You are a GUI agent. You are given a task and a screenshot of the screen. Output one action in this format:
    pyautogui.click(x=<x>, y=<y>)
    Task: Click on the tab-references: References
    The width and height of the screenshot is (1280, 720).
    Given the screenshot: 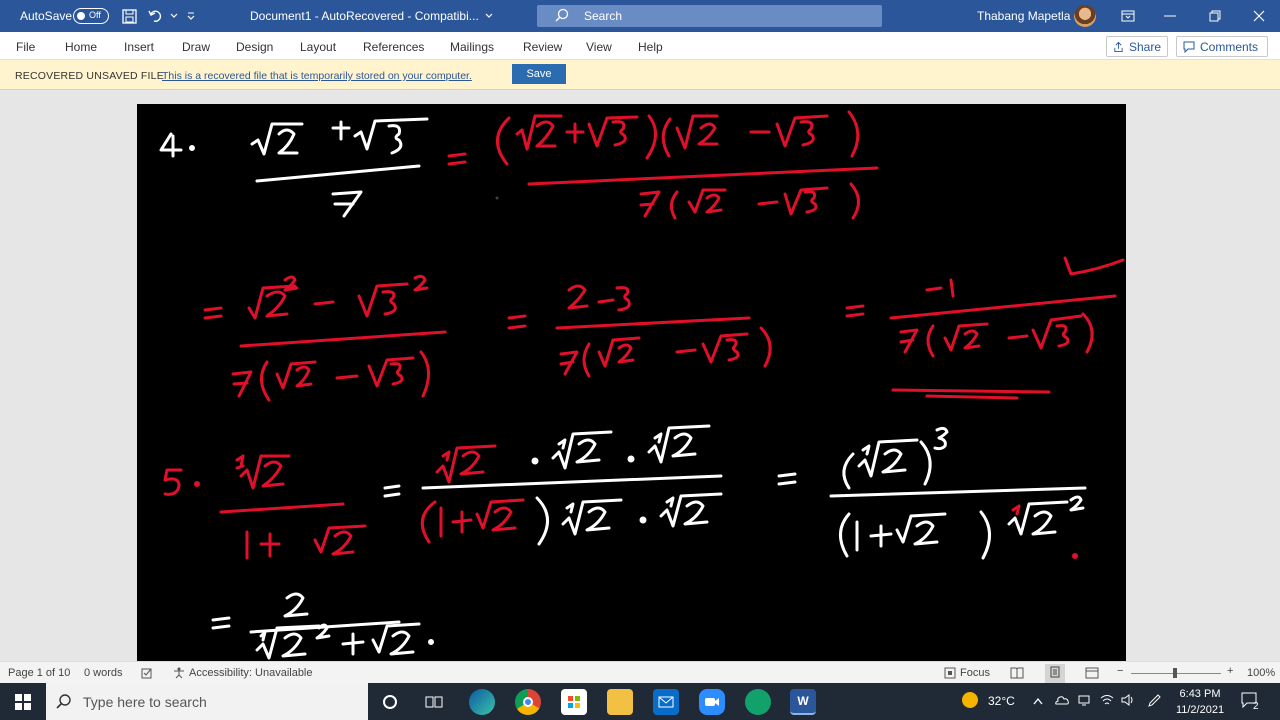 What is the action you would take?
    pyautogui.click(x=393, y=47)
    